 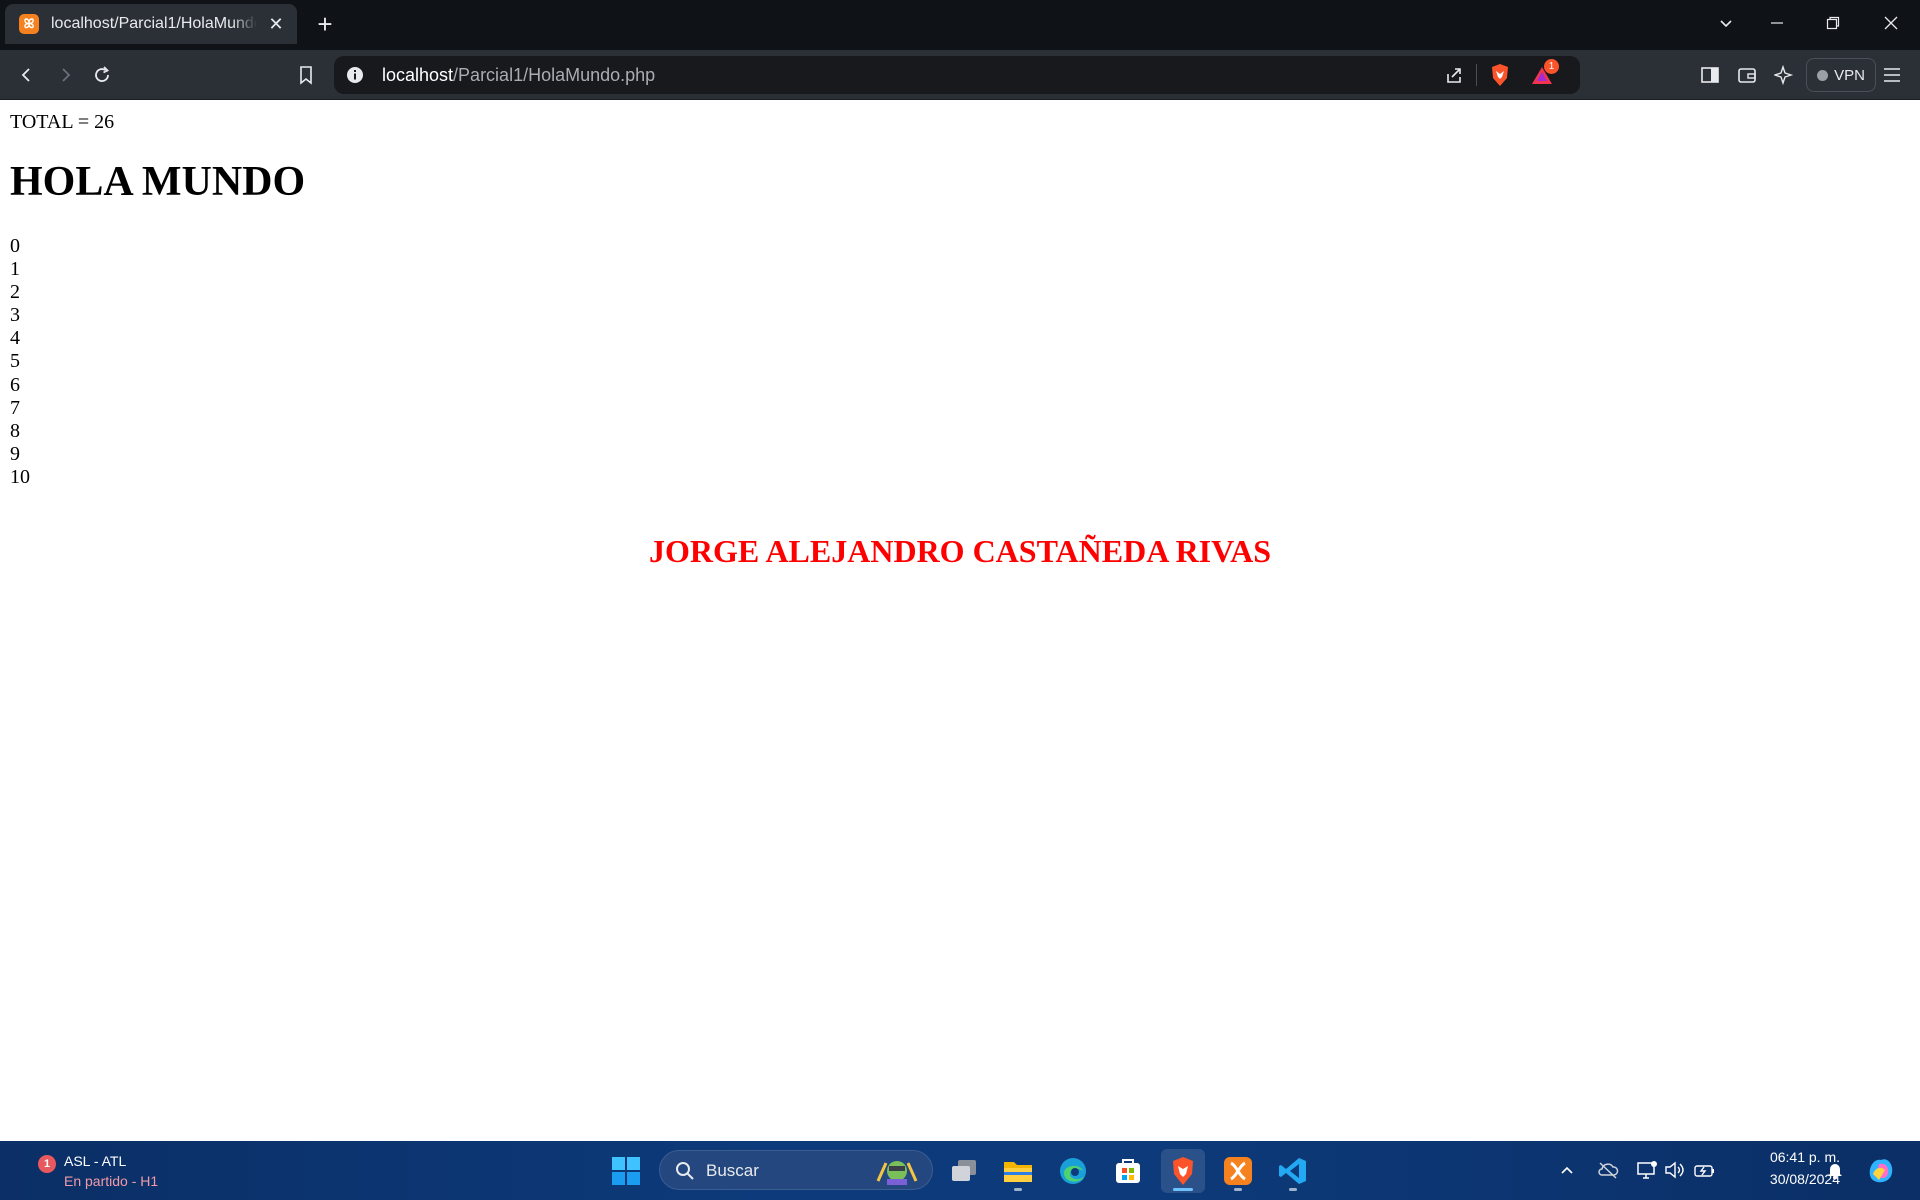 What do you see at coordinates (15, 453) in the screenshot?
I see `number-list-item: 9` at bounding box center [15, 453].